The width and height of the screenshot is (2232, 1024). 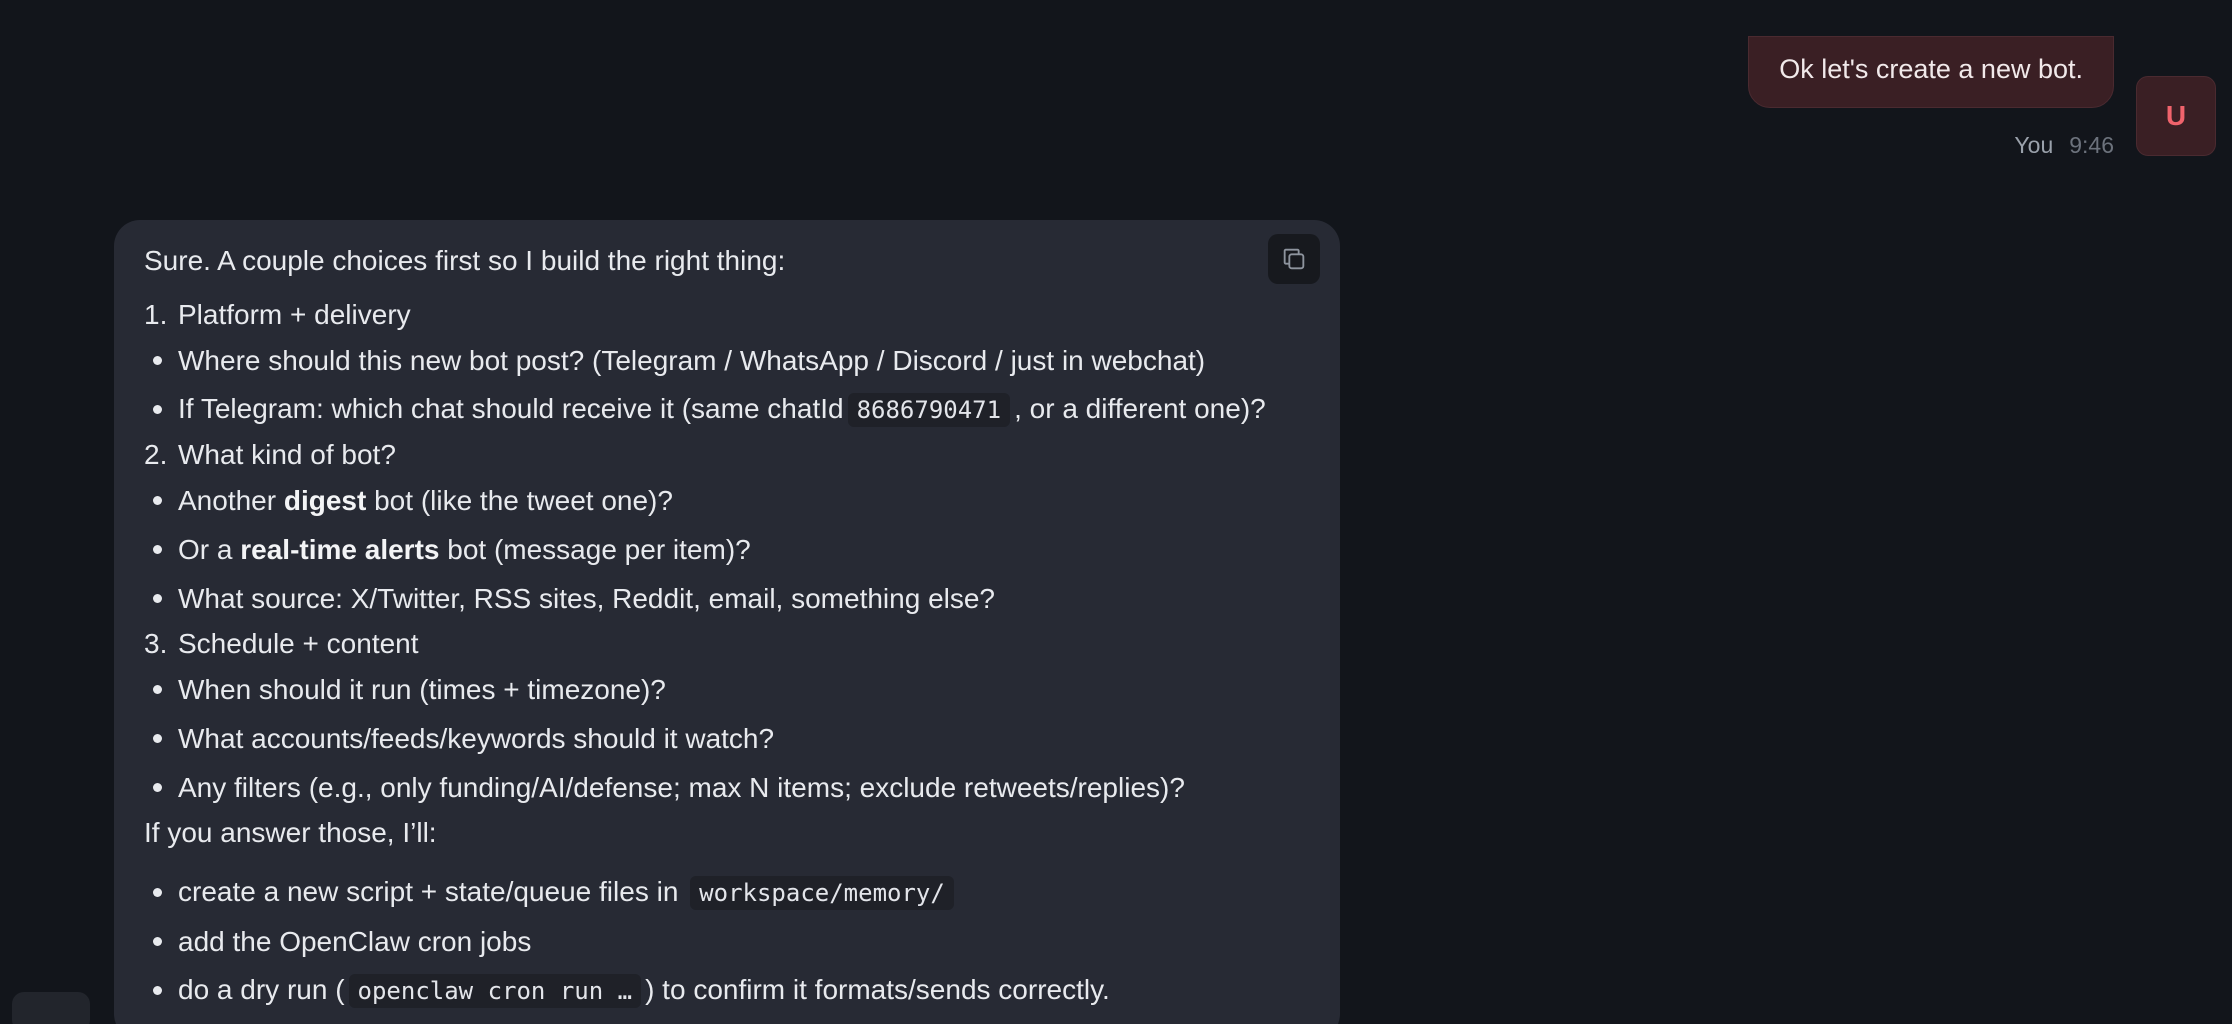 What do you see at coordinates (2034, 145) in the screenshot?
I see `sender-name: You` at bounding box center [2034, 145].